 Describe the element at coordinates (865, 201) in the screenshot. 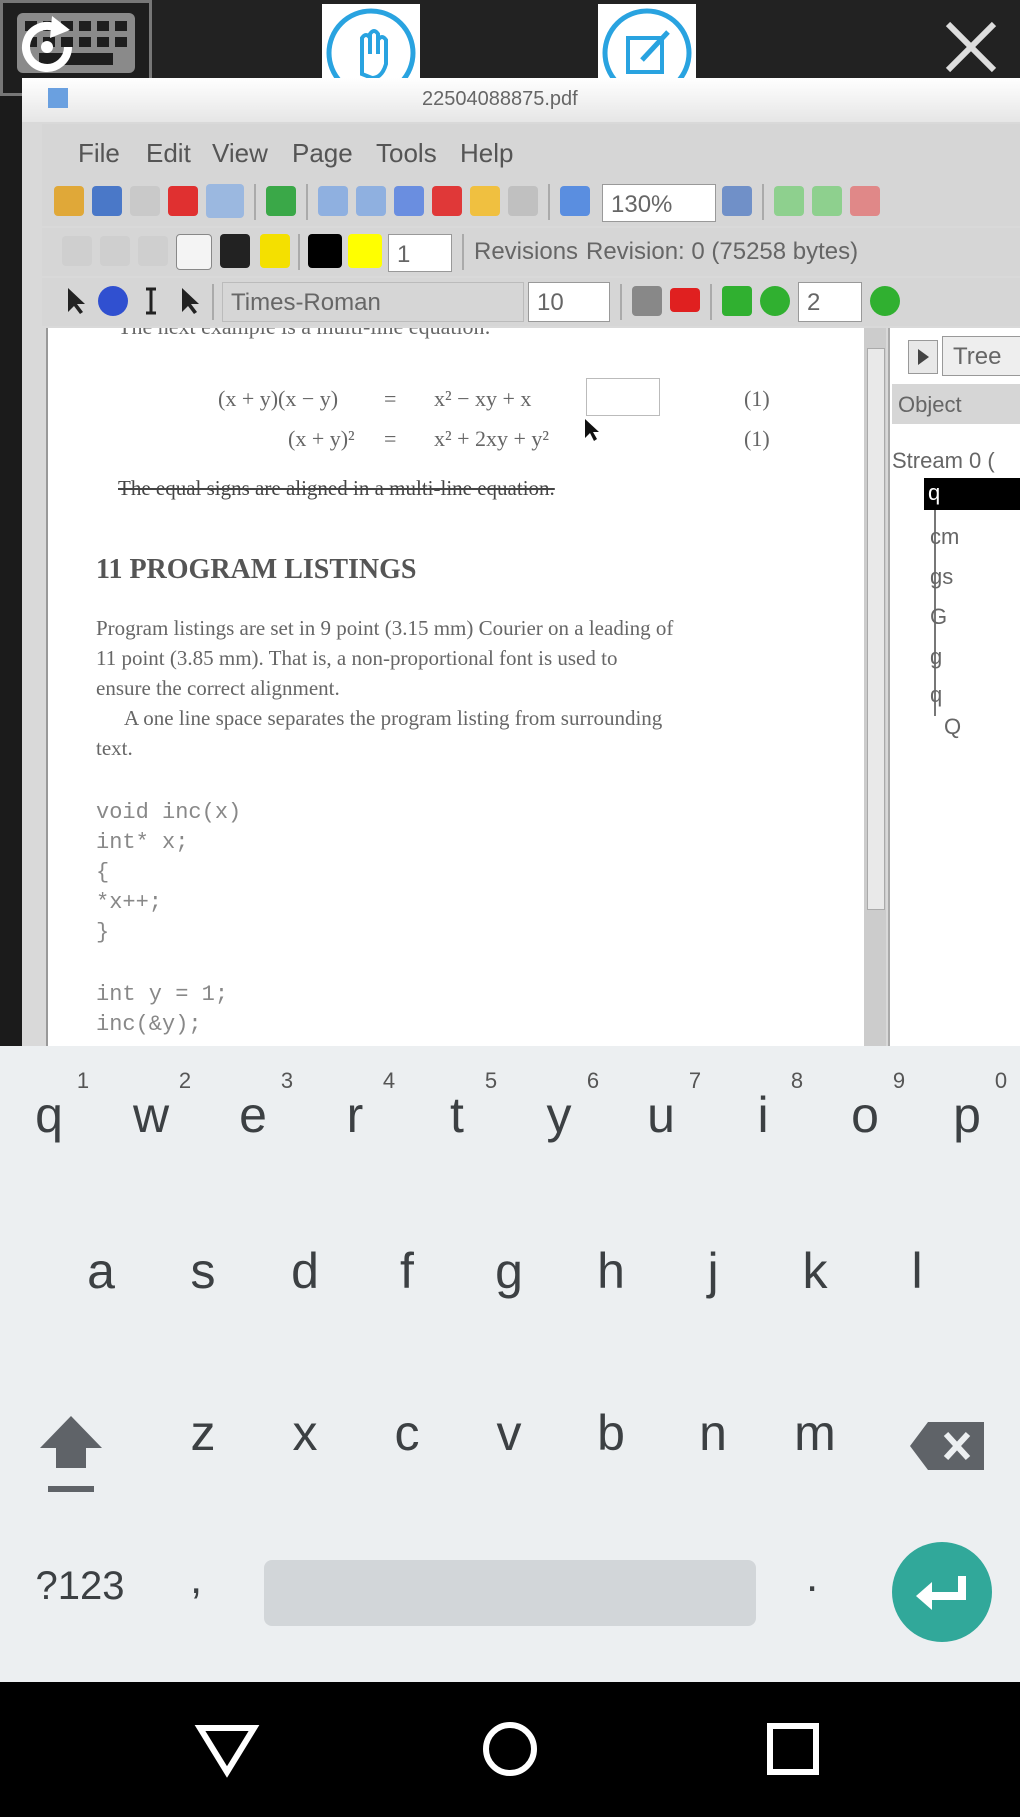

I see `cut-icon` at that location.